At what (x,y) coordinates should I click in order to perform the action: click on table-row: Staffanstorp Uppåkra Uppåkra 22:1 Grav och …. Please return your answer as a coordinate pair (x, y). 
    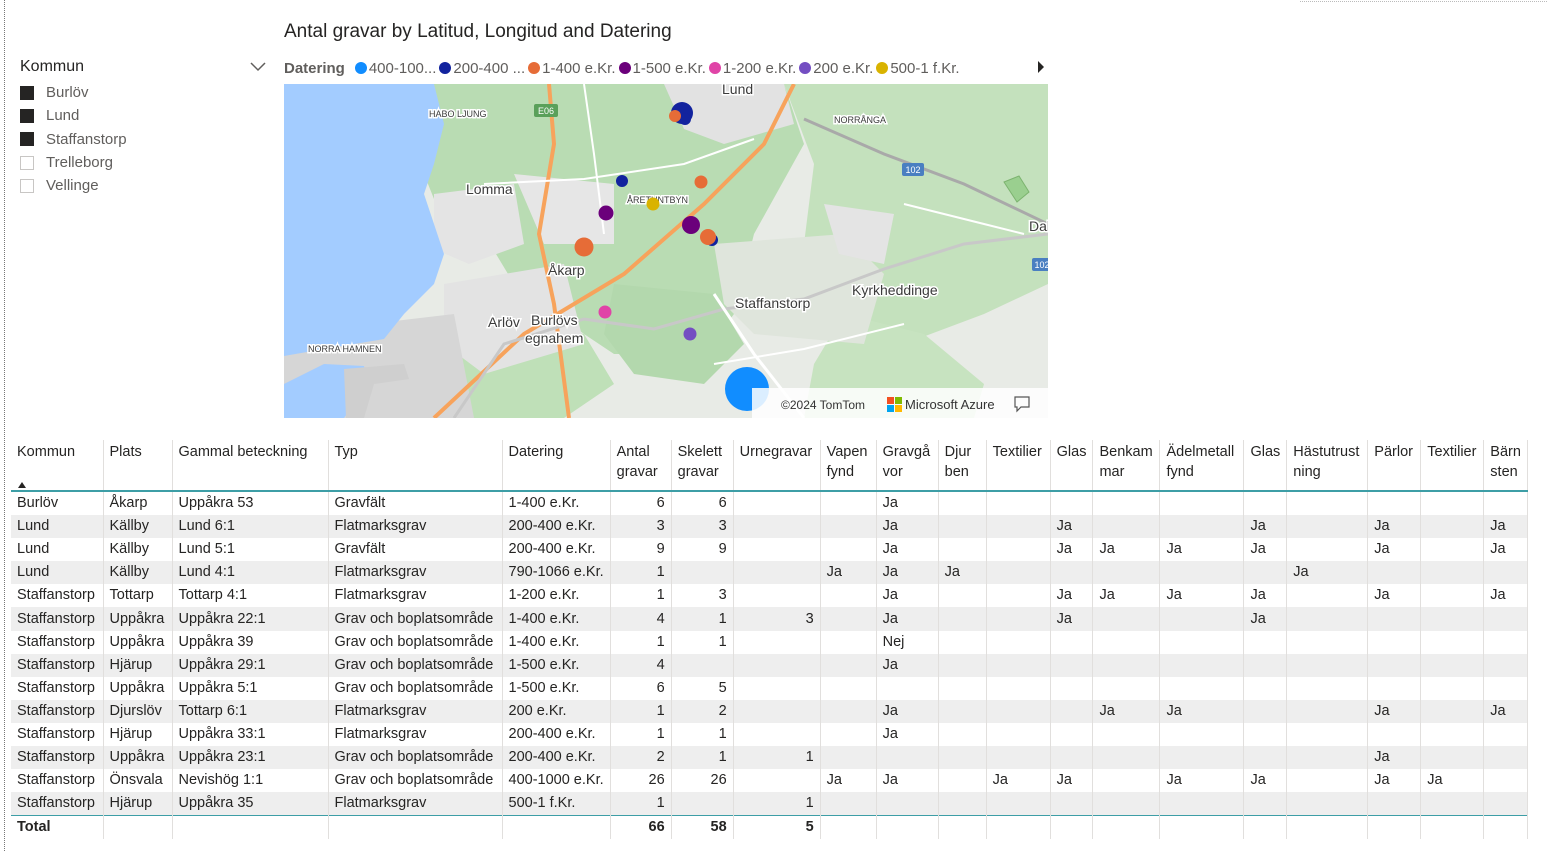
    Looking at the image, I should click on (769, 619).